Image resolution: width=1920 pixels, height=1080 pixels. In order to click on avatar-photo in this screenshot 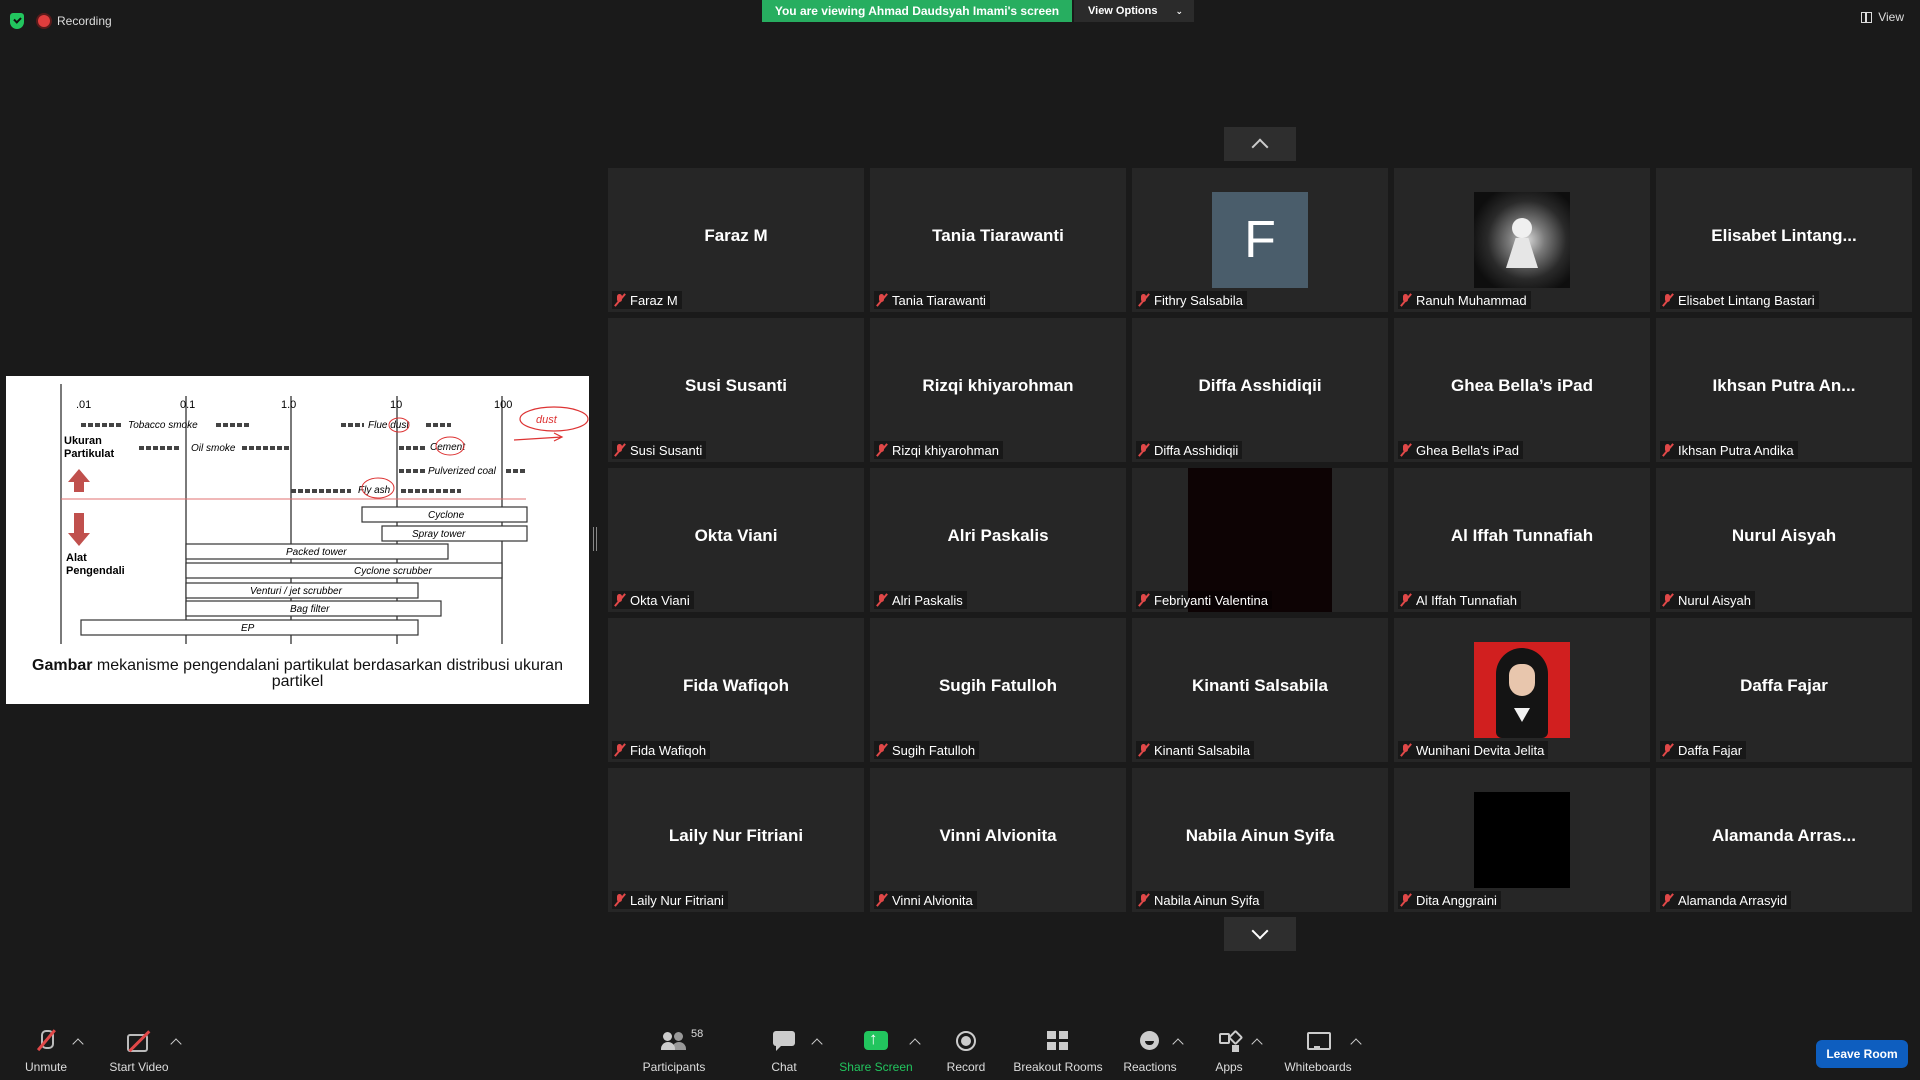, I will do `click(1522, 690)`.